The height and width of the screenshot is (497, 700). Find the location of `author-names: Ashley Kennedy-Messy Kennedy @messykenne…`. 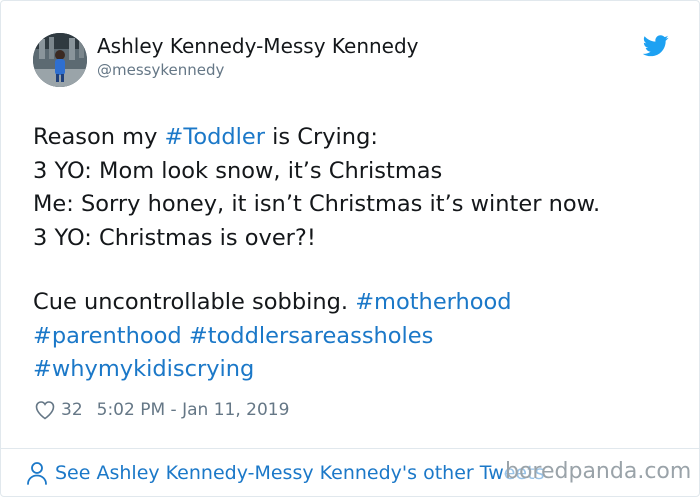

author-names: Ashley Kennedy-Messy Kennedy @messykenne… is located at coordinates (258, 57).